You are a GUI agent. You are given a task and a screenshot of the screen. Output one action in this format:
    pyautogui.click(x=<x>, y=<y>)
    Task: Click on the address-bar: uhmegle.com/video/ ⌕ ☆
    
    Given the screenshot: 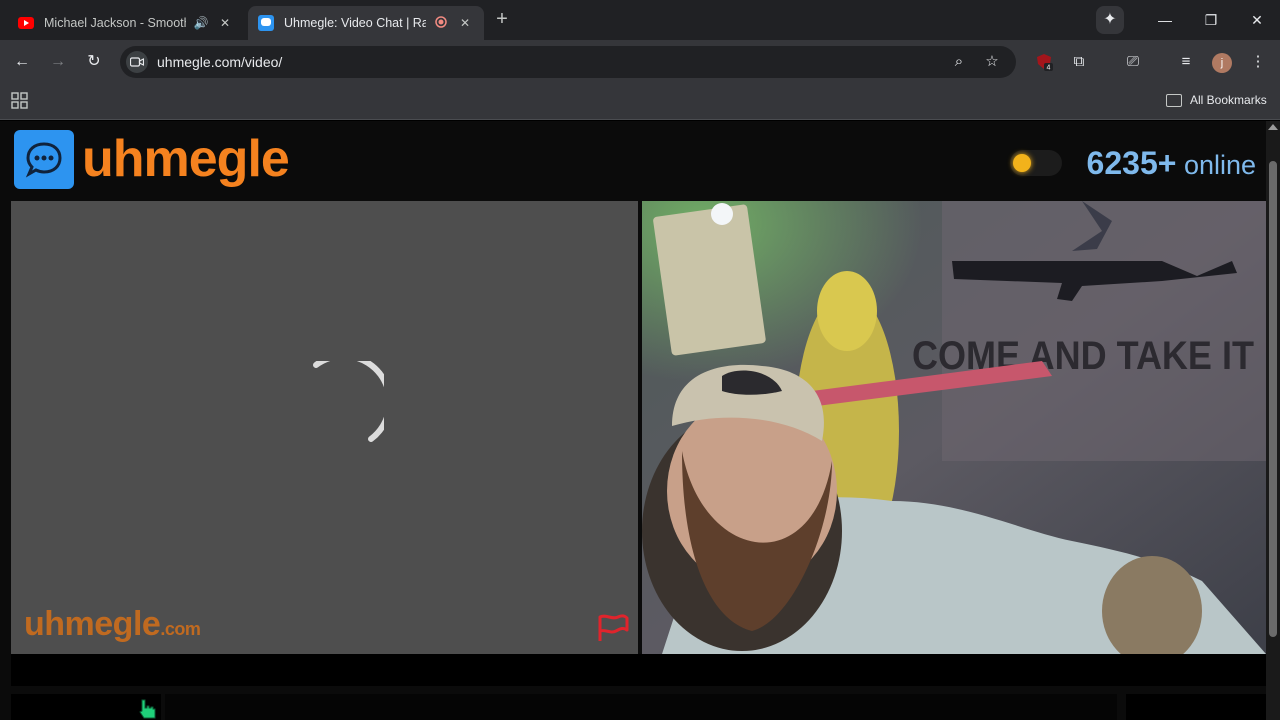 What is the action you would take?
    pyautogui.click(x=568, y=62)
    